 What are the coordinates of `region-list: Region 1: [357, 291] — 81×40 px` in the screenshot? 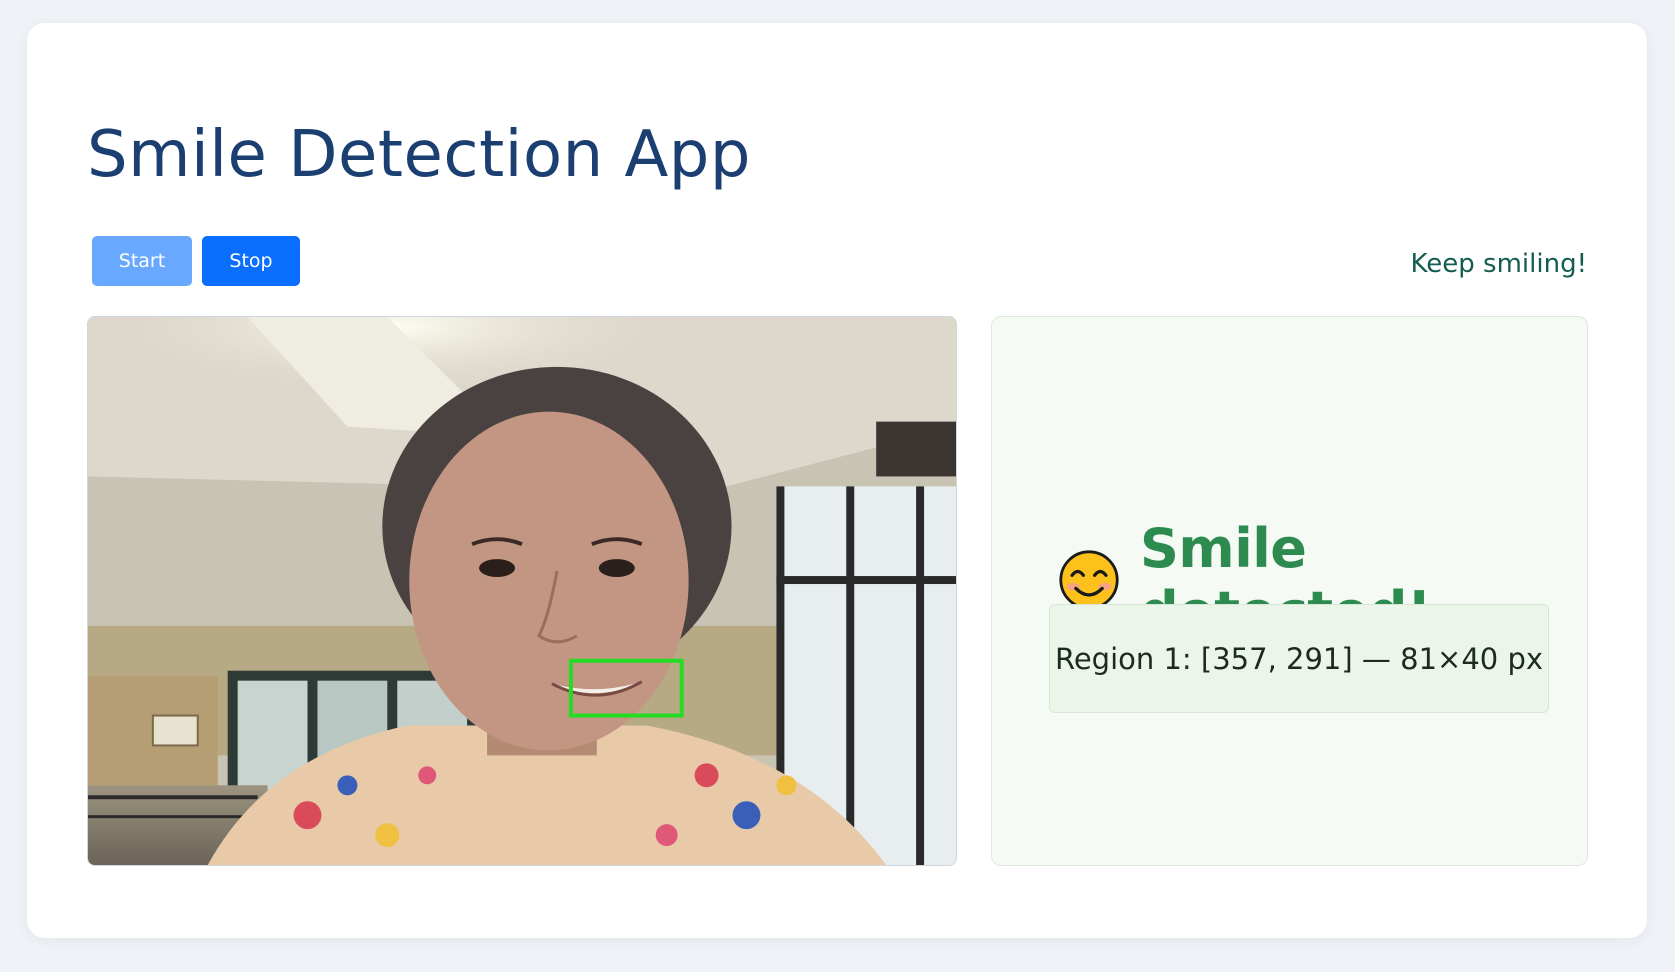 It's located at (1299, 658).